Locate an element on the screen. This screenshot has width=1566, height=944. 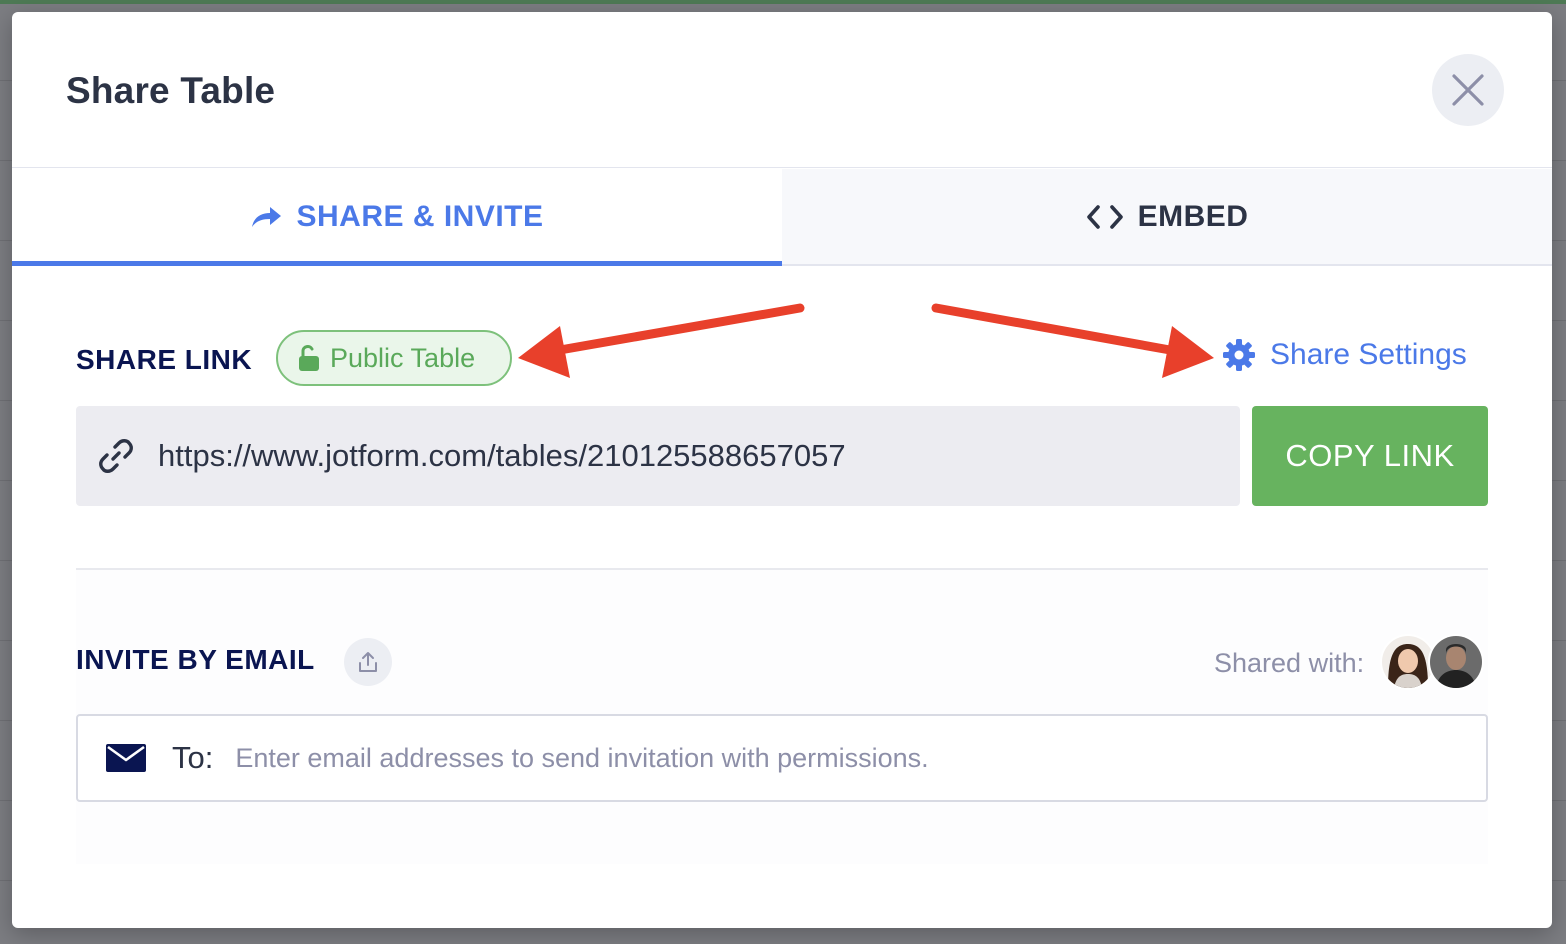
invite-by-email-heading: INVITE BY EMAIL is located at coordinates (195, 659).